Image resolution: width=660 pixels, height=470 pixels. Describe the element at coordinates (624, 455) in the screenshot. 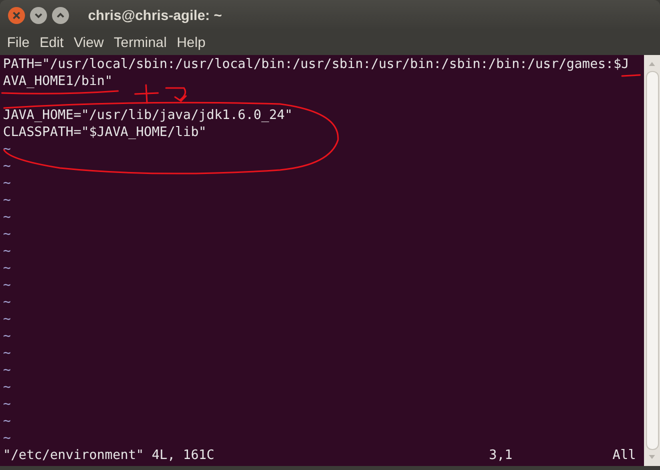

I see `scroll-position: All` at that location.